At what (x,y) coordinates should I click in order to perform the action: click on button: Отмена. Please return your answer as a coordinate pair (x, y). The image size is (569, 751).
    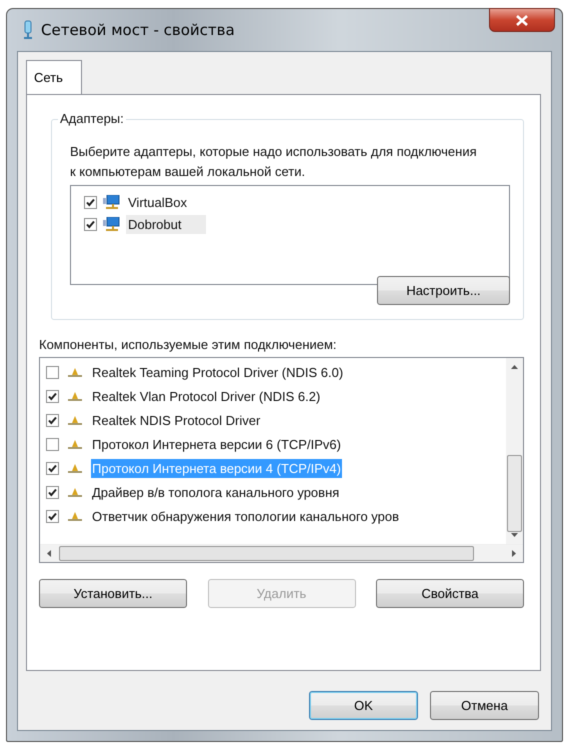
    Looking at the image, I should click on (484, 705).